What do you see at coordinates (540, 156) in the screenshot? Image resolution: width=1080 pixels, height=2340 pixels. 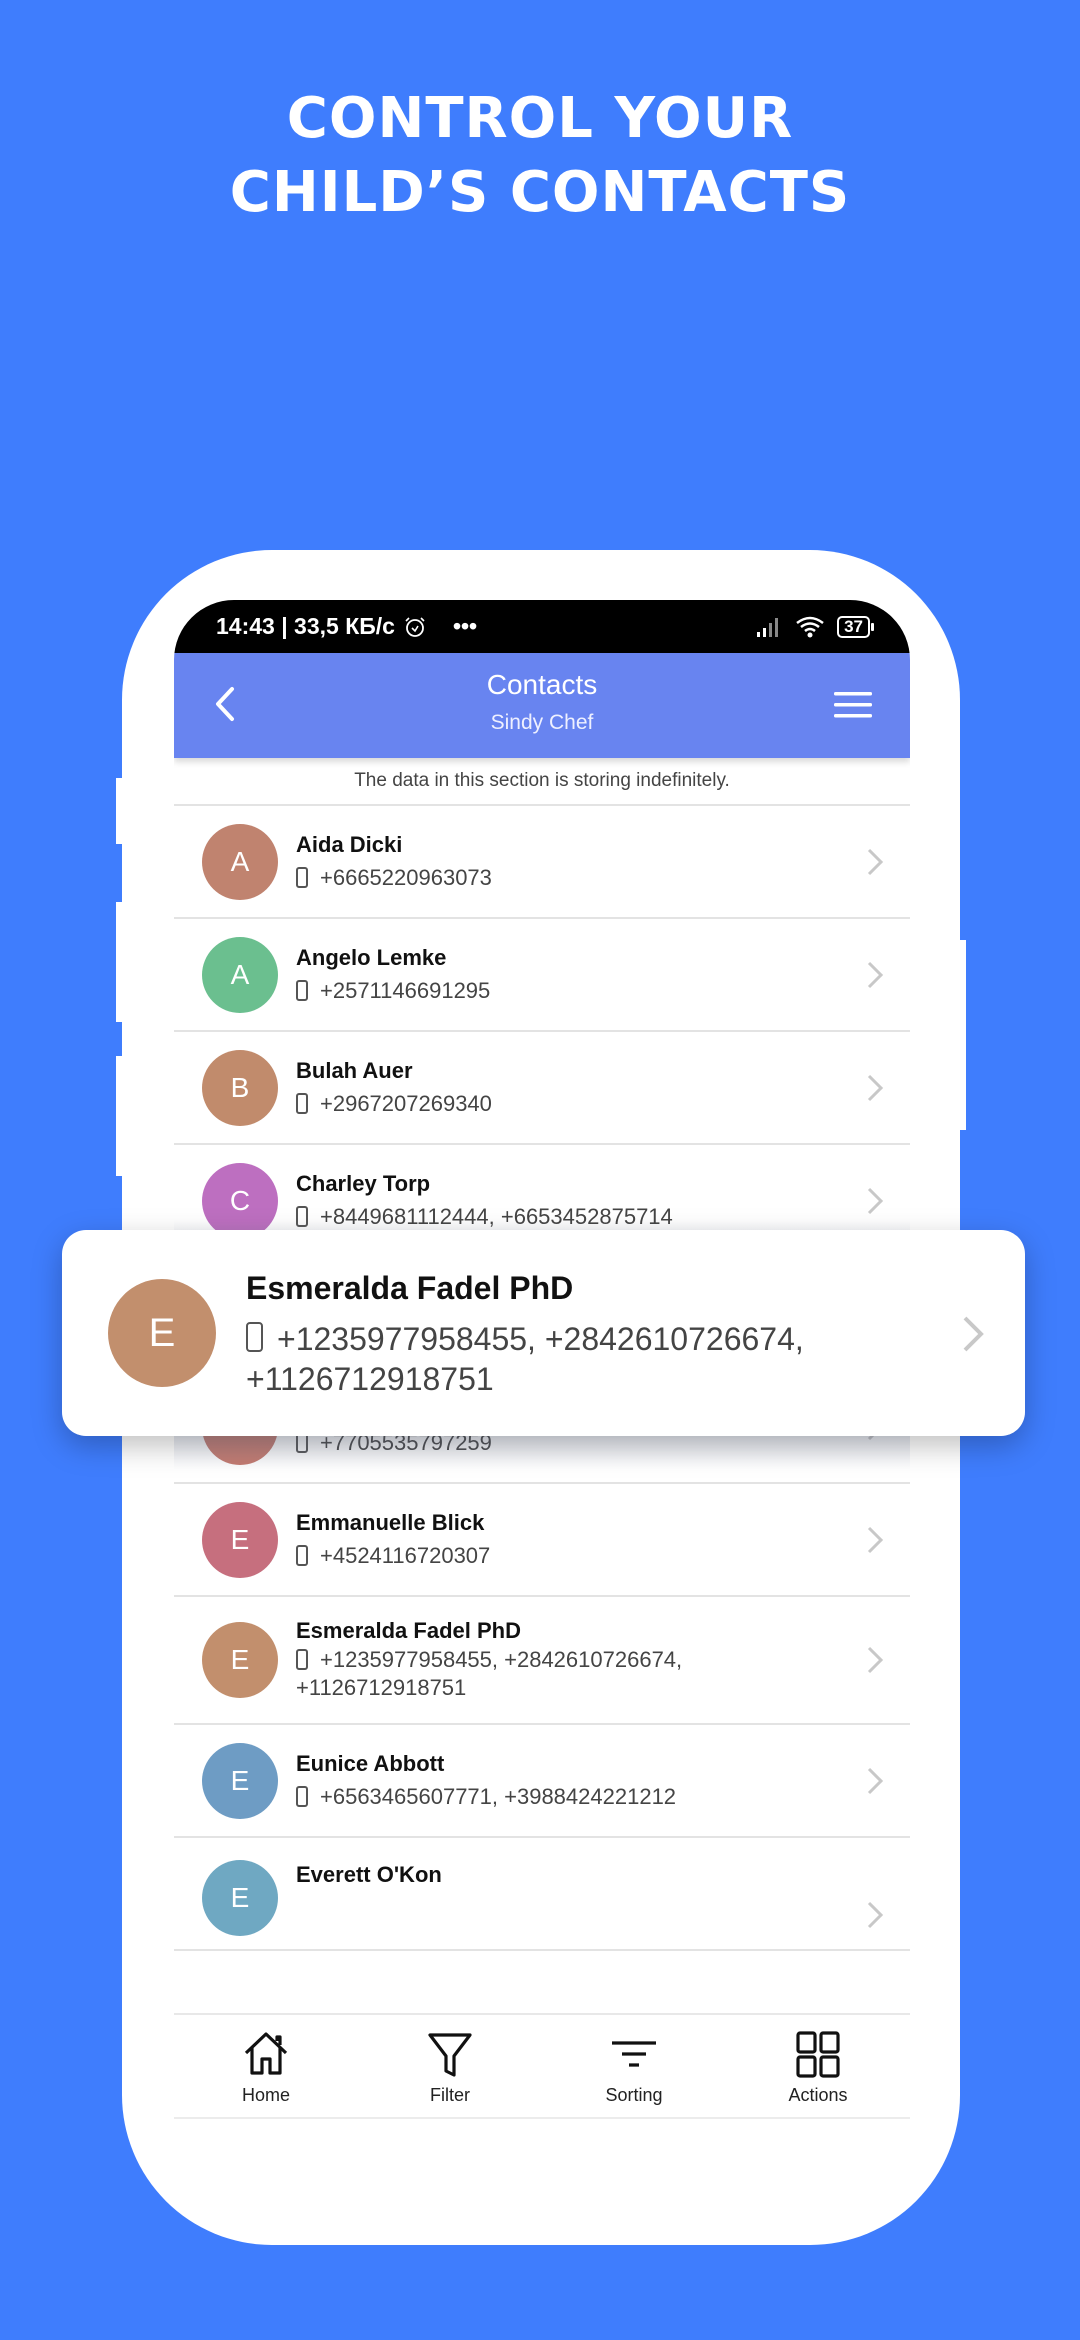 I see `headline: CONTROL YOUR CHILD’S CONTACTS` at bounding box center [540, 156].